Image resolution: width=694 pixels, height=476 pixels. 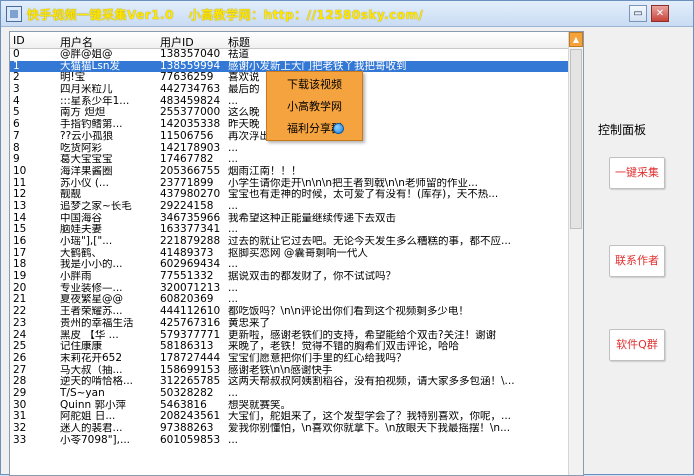 I want to click on row-username: 吃货阿彩, so click(x=81, y=148).